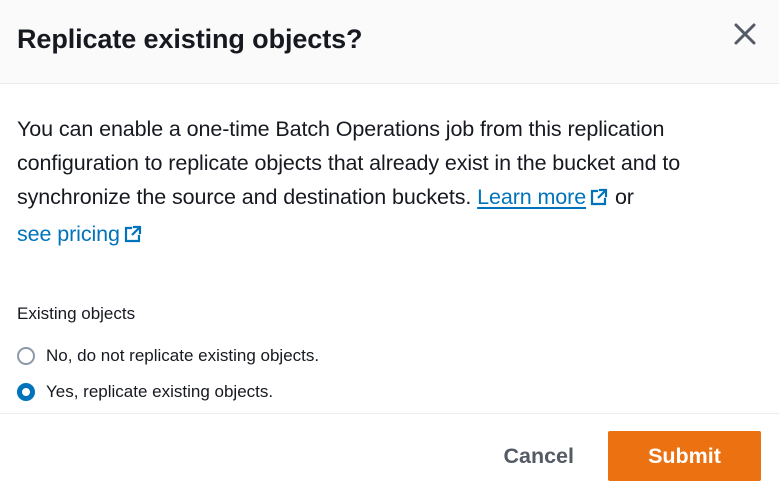  What do you see at coordinates (684, 456) in the screenshot?
I see `submit-button: Submit` at bounding box center [684, 456].